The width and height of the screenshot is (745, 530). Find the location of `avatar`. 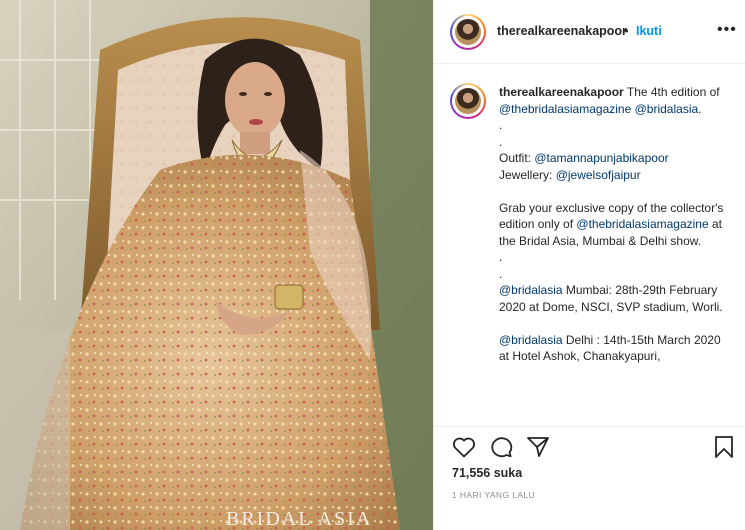

avatar is located at coordinates (468, 32).